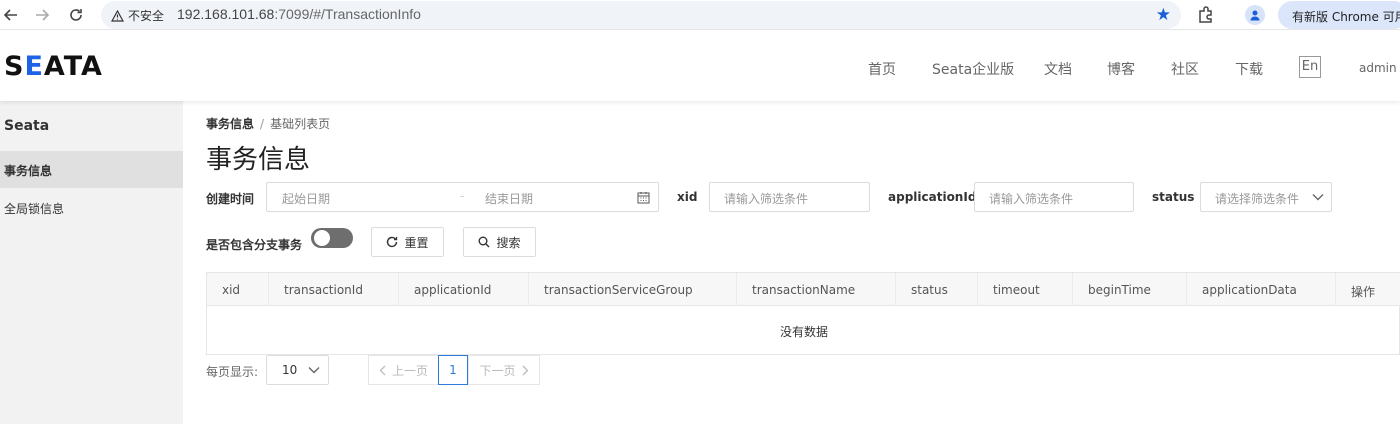  Describe the element at coordinates (91, 169) in the screenshot. I see `sidebar-item-transaction-info: 事务信息` at that location.